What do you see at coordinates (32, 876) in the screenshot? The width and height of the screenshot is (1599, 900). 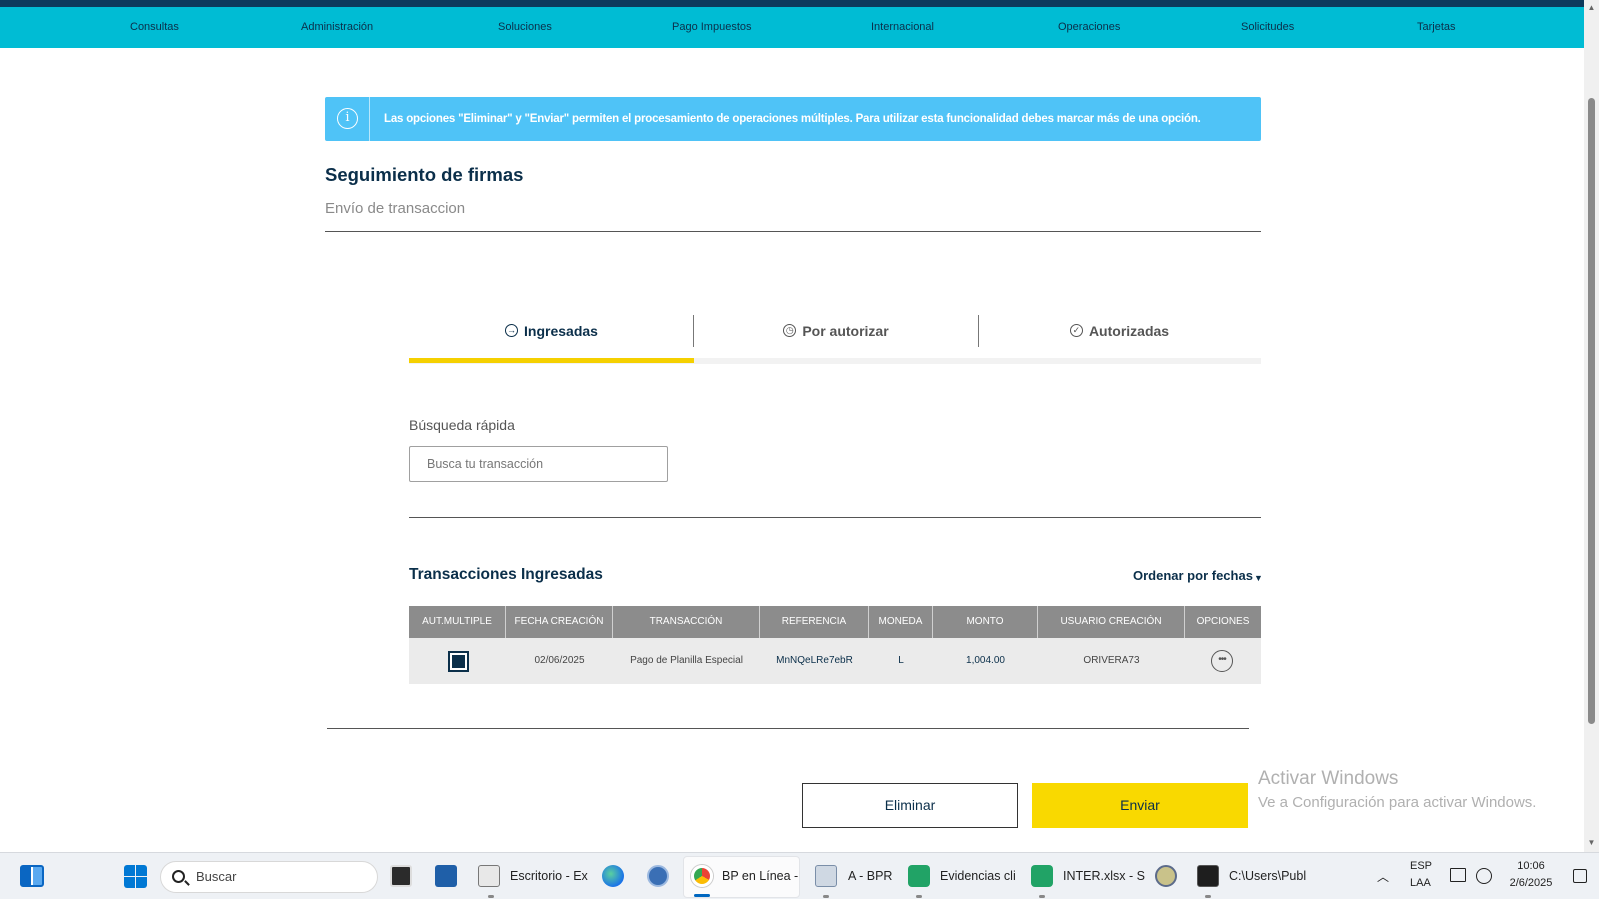 I see `widgets-icon` at bounding box center [32, 876].